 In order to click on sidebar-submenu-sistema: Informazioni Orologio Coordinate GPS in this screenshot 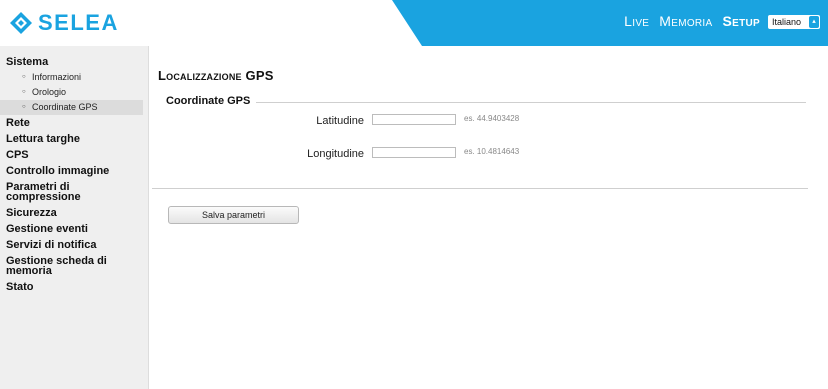, I will do `click(74, 92)`.